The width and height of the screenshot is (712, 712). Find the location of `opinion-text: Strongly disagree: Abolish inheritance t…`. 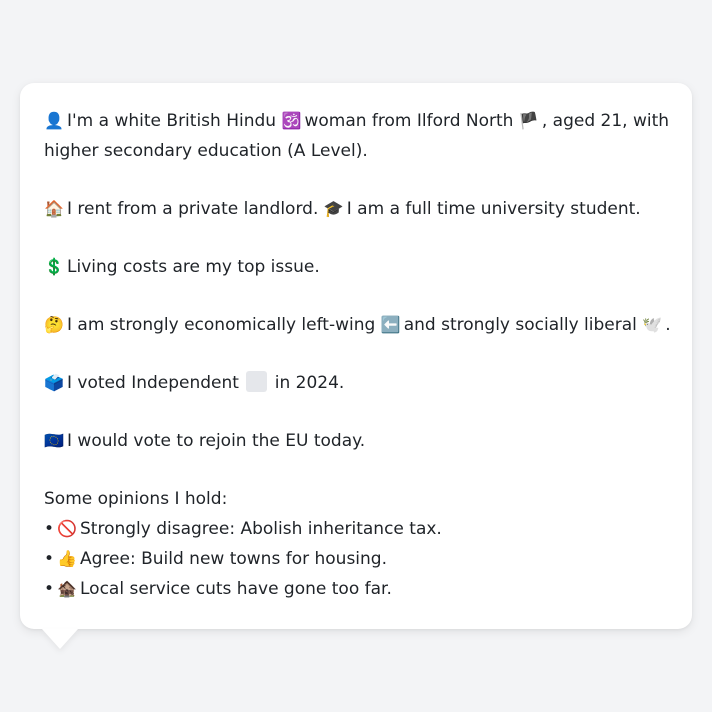

opinion-text: Strongly disagree: Abolish inheritance t… is located at coordinates (261, 529).